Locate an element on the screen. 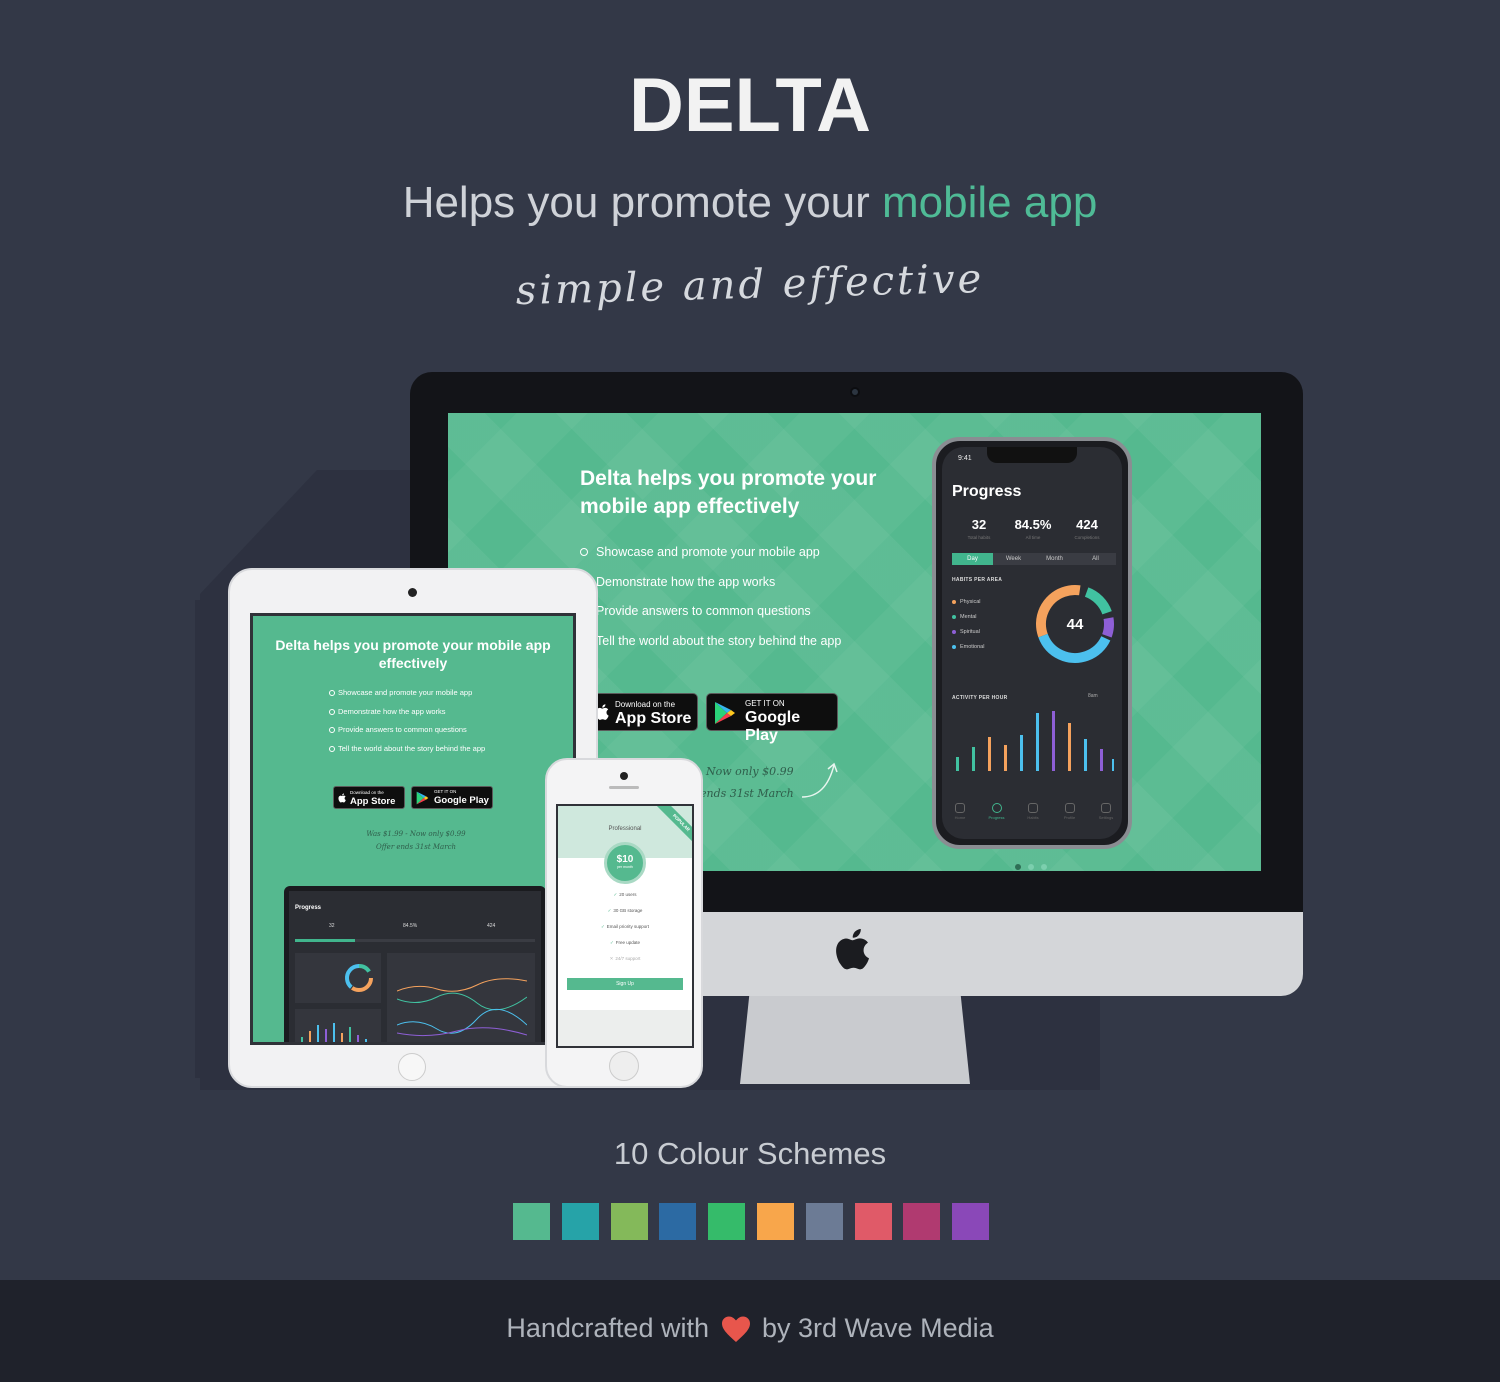 The image size is (1500, 1382). color-swatches is located at coordinates (757, 1221).